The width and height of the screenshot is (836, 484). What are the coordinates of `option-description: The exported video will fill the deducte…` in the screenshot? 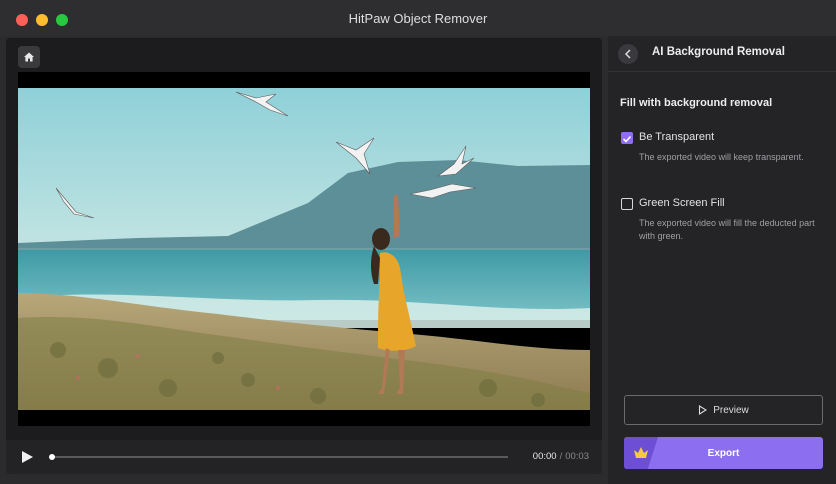 It's located at (727, 229).